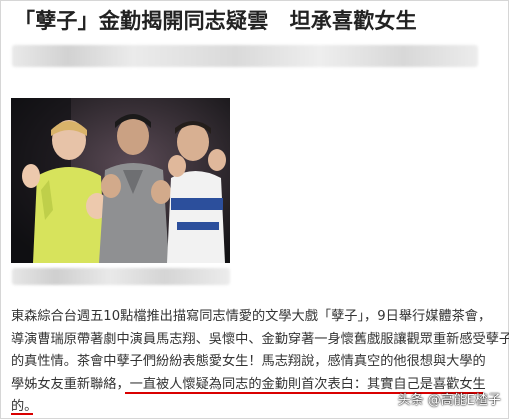 Image resolution: width=509 pixels, height=419 pixels. What do you see at coordinates (22, 414) in the screenshot?
I see `highlight-underline` at bounding box center [22, 414].